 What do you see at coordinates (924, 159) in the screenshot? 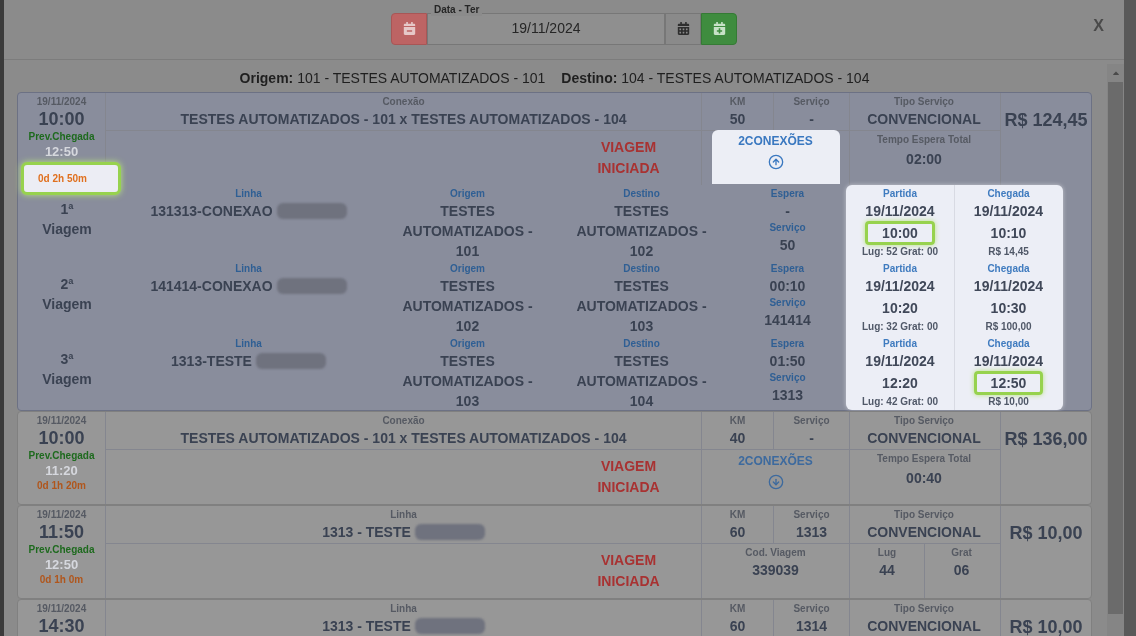
I see `field-value: 02:00` at bounding box center [924, 159].